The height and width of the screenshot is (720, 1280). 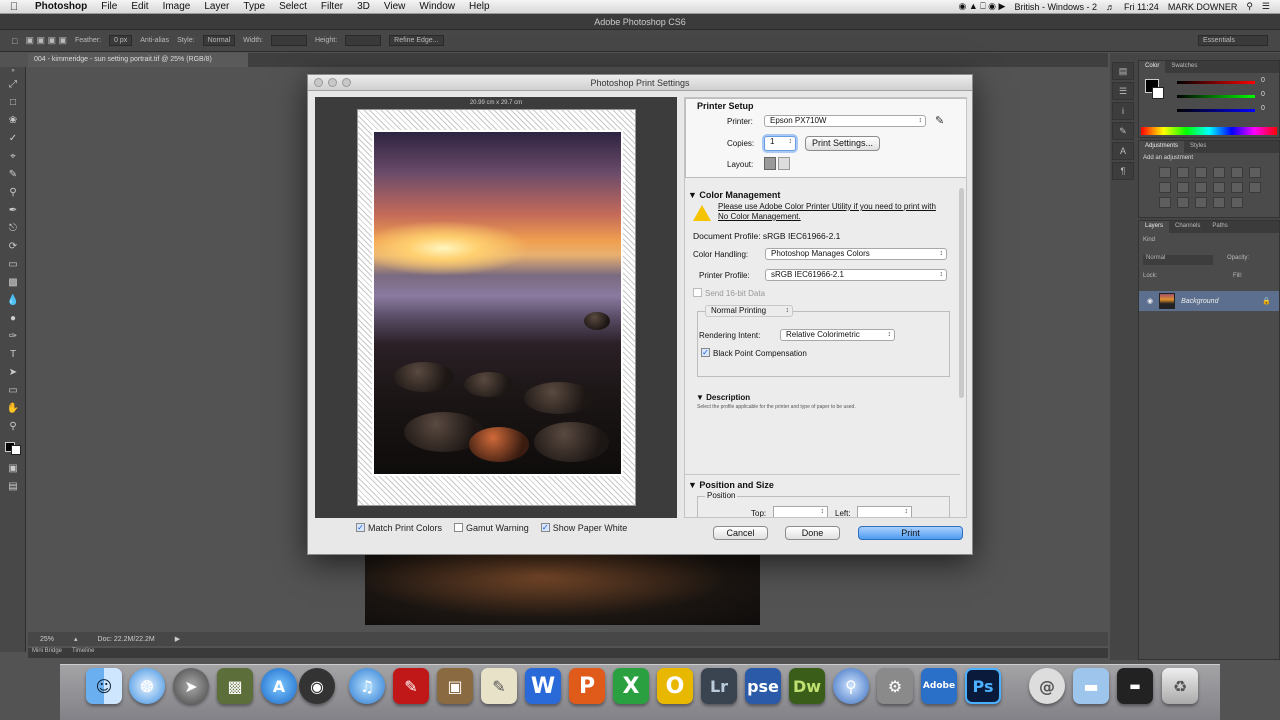 What do you see at coordinates (13, 138) in the screenshot?
I see `quick-select-tool-icon: ✓` at bounding box center [13, 138].